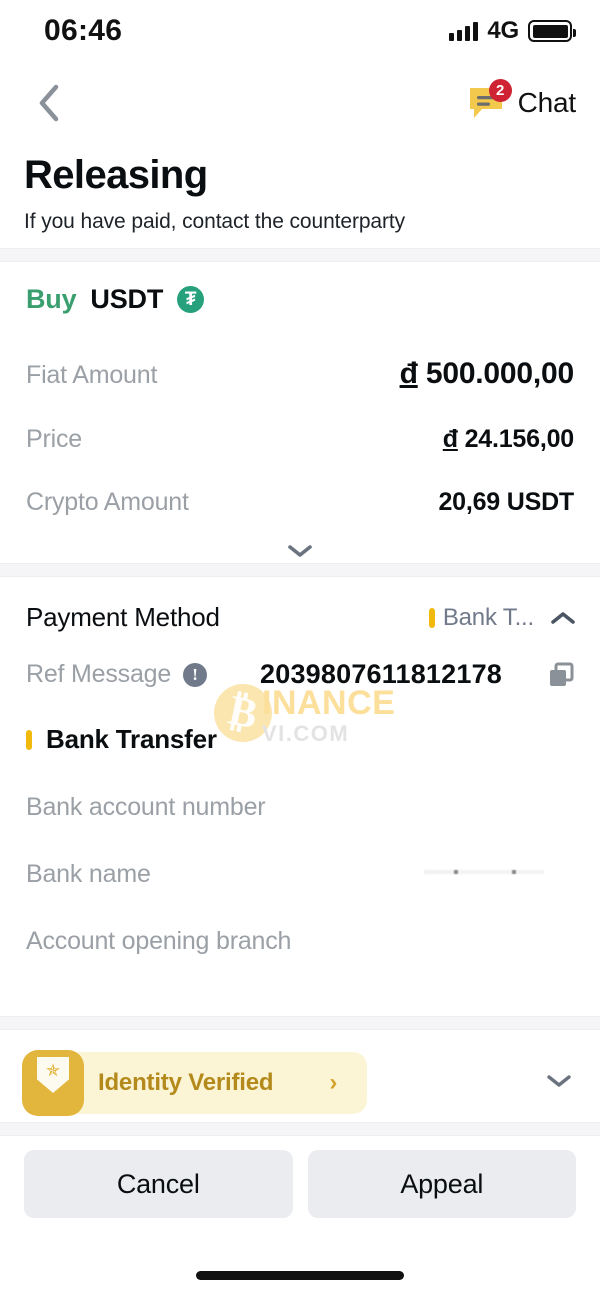 The image size is (600, 1301). What do you see at coordinates (408, 373) in the screenshot?
I see `fiat-currency-symbol: đ` at bounding box center [408, 373].